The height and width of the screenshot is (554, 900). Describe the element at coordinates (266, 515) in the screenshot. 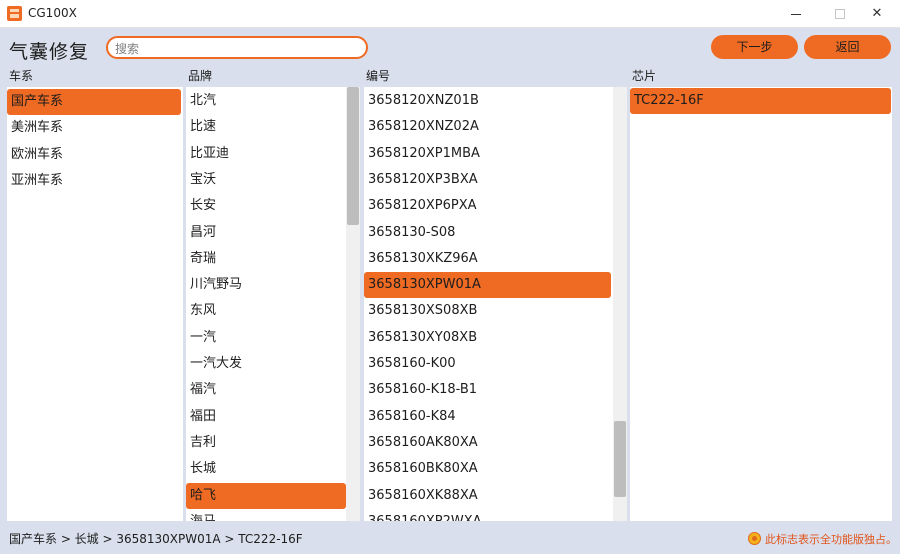

I see `brand-list-item: 海马` at that location.